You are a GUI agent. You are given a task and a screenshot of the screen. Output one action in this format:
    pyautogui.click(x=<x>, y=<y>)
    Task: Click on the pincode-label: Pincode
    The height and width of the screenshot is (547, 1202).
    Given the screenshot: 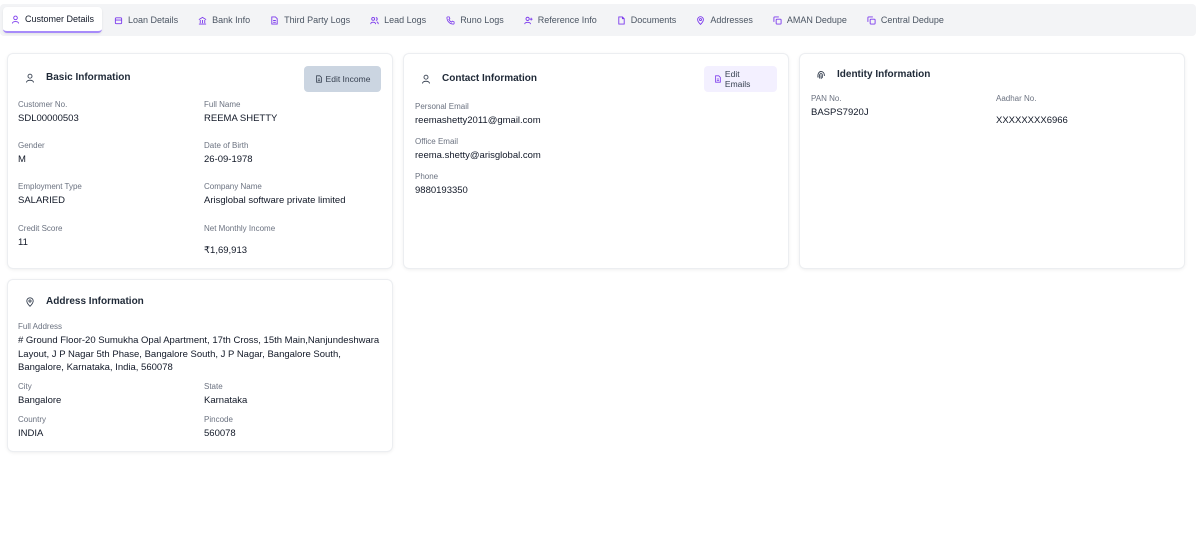 What is the action you would take?
    pyautogui.click(x=218, y=419)
    